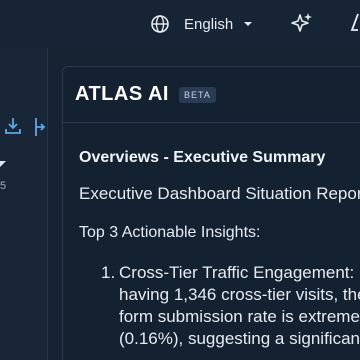 The image size is (360, 360). Describe the element at coordinates (3, 186) in the screenshot. I see `sidebar-number: 5` at that location.